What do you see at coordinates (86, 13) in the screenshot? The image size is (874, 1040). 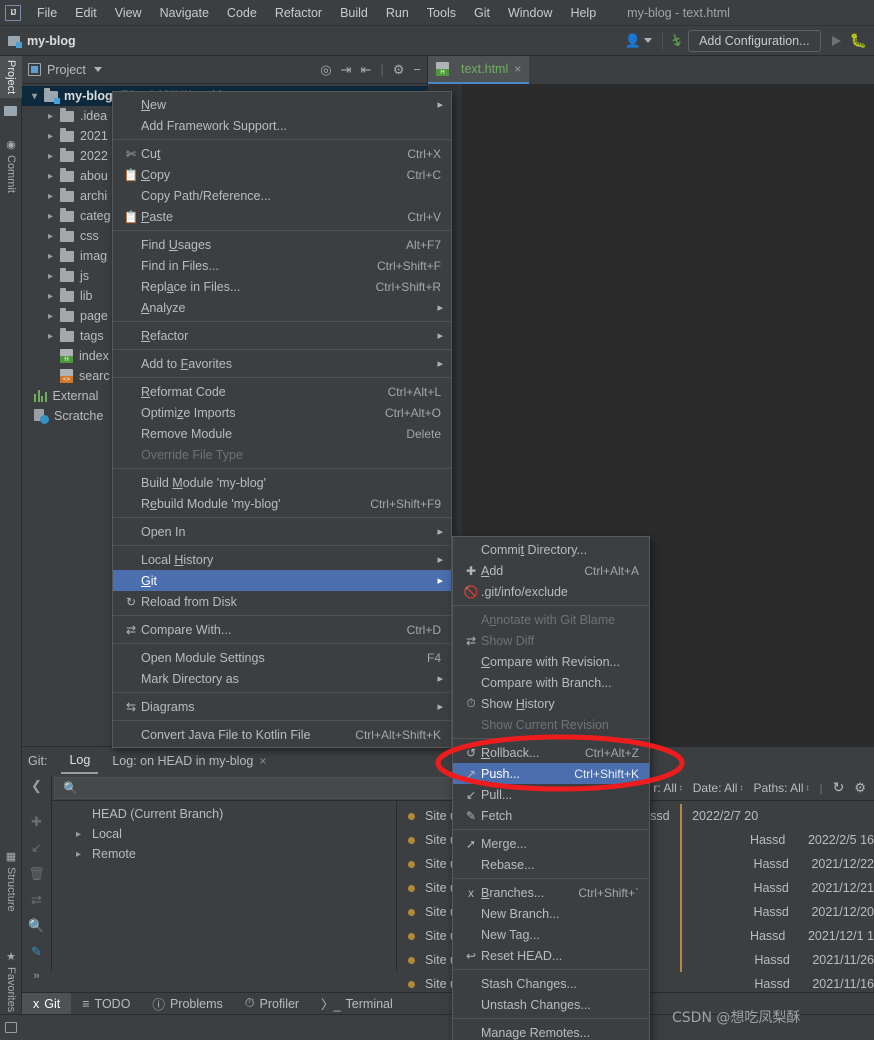 I see `menu-edit: Edit` at bounding box center [86, 13].